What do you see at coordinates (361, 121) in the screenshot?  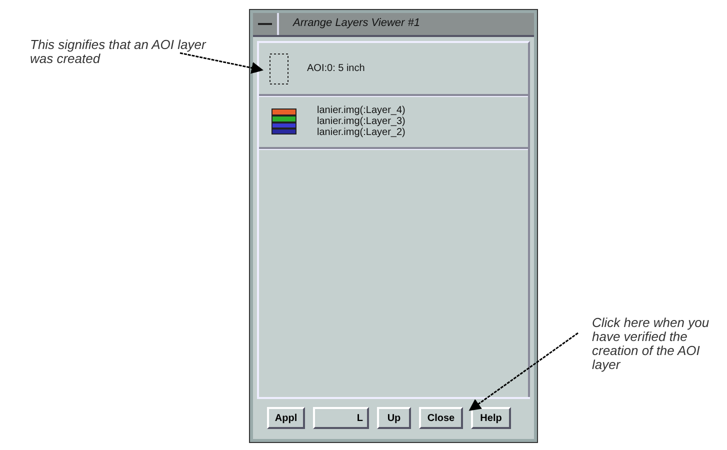 I see `layer-name: lanier.img(:Layer_3)` at bounding box center [361, 121].